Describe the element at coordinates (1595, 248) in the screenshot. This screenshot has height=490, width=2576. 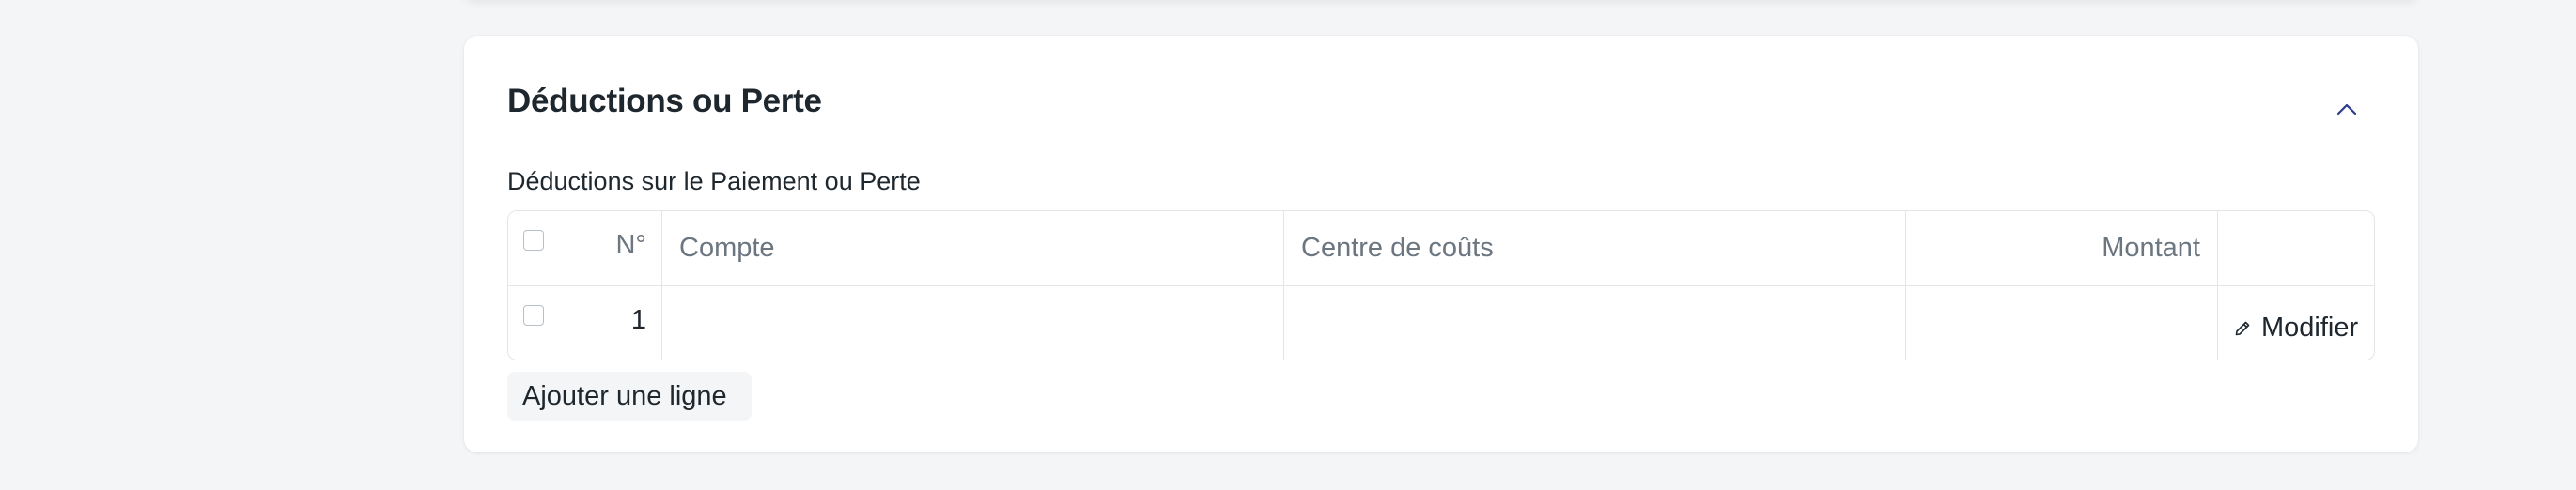
I see `header-centre-de-couts: Centre de coûts` at that location.